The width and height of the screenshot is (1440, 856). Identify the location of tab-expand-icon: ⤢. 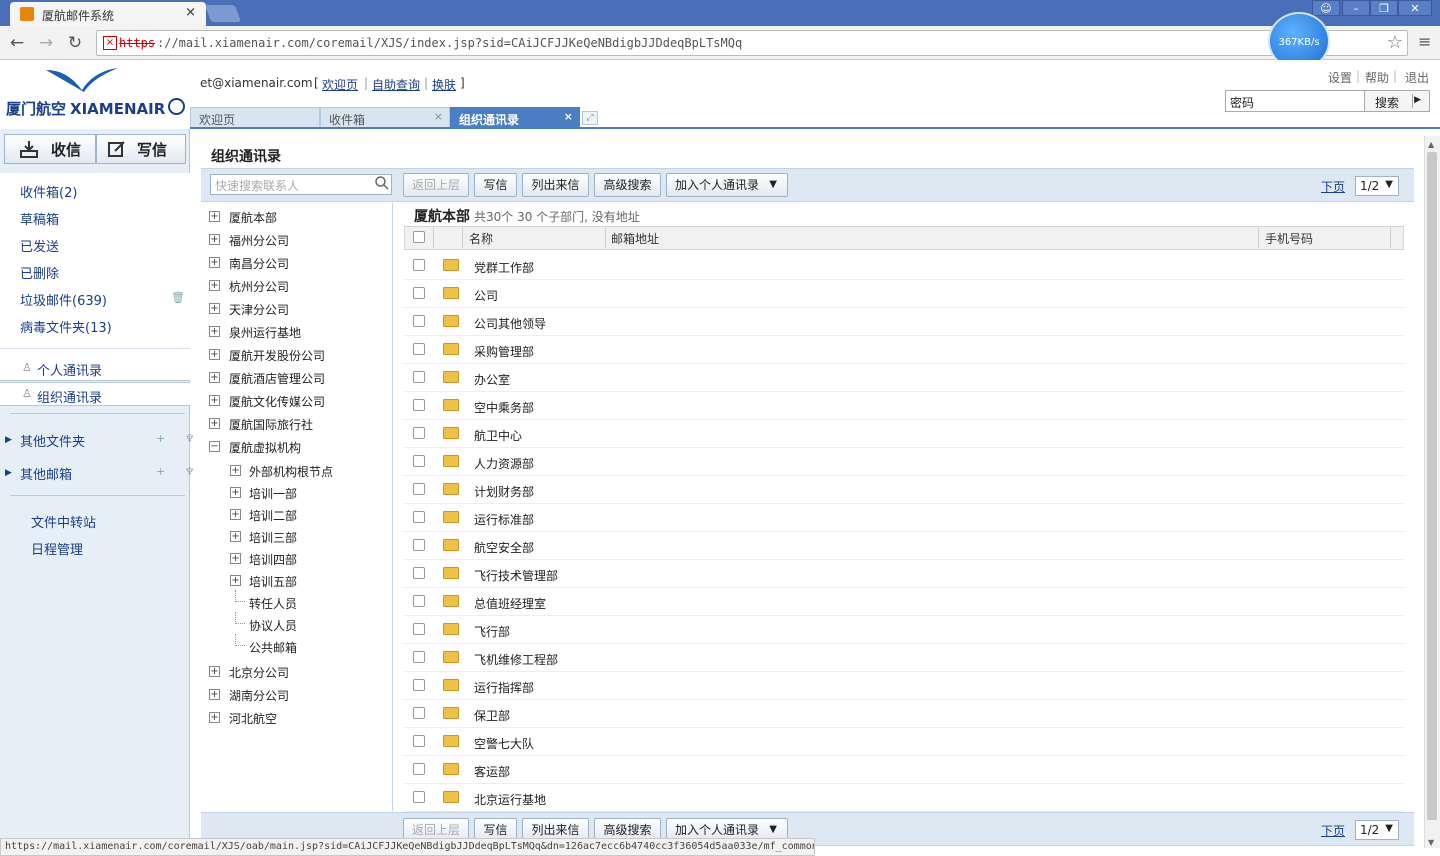
(590, 118).